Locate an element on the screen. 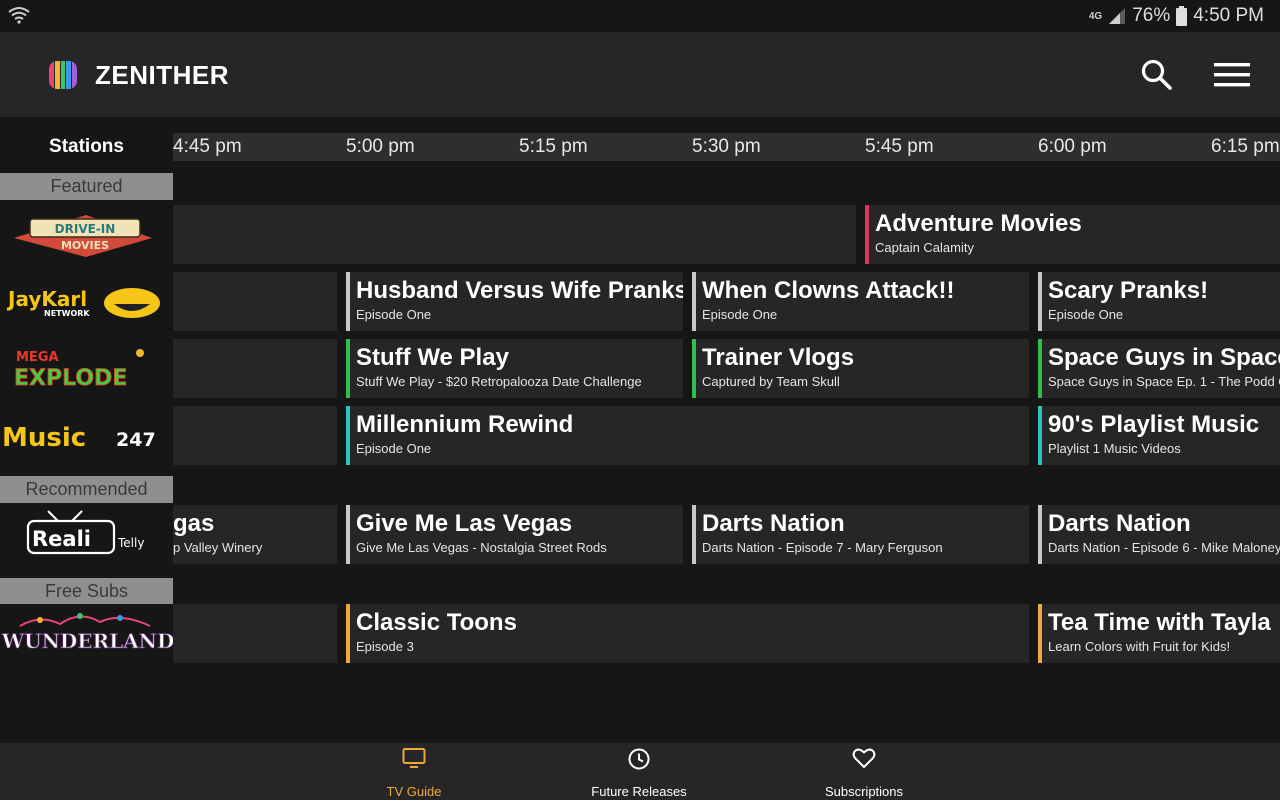 This screenshot has height=800, width=1280. time-label: 5:30 pm is located at coordinates (726, 146).